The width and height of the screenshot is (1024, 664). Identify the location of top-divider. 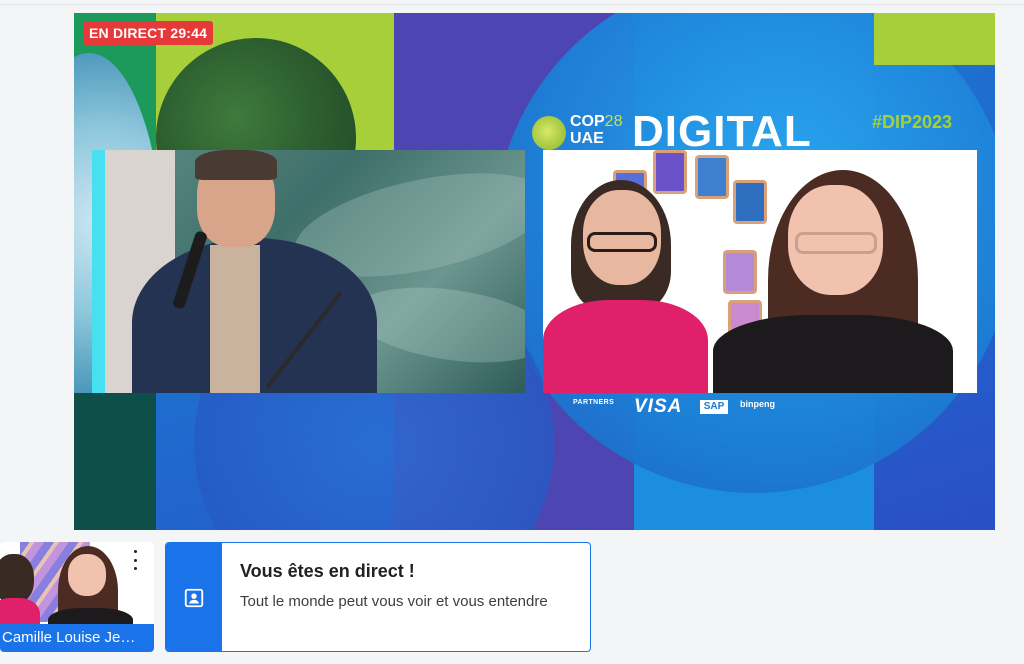
(512, 4).